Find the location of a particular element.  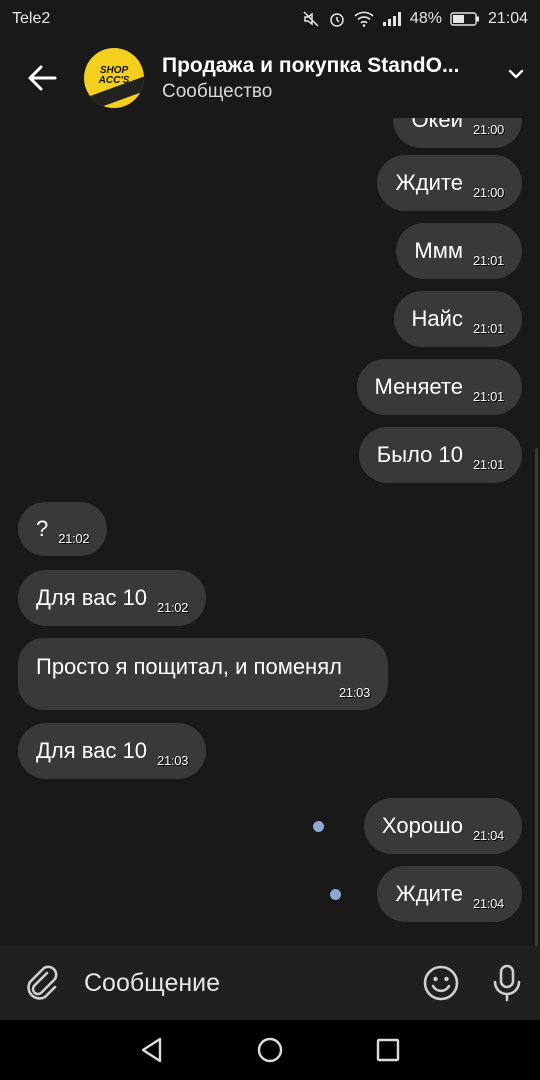

message-bubble: Найс 21:01 is located at coordinates (457, 319).